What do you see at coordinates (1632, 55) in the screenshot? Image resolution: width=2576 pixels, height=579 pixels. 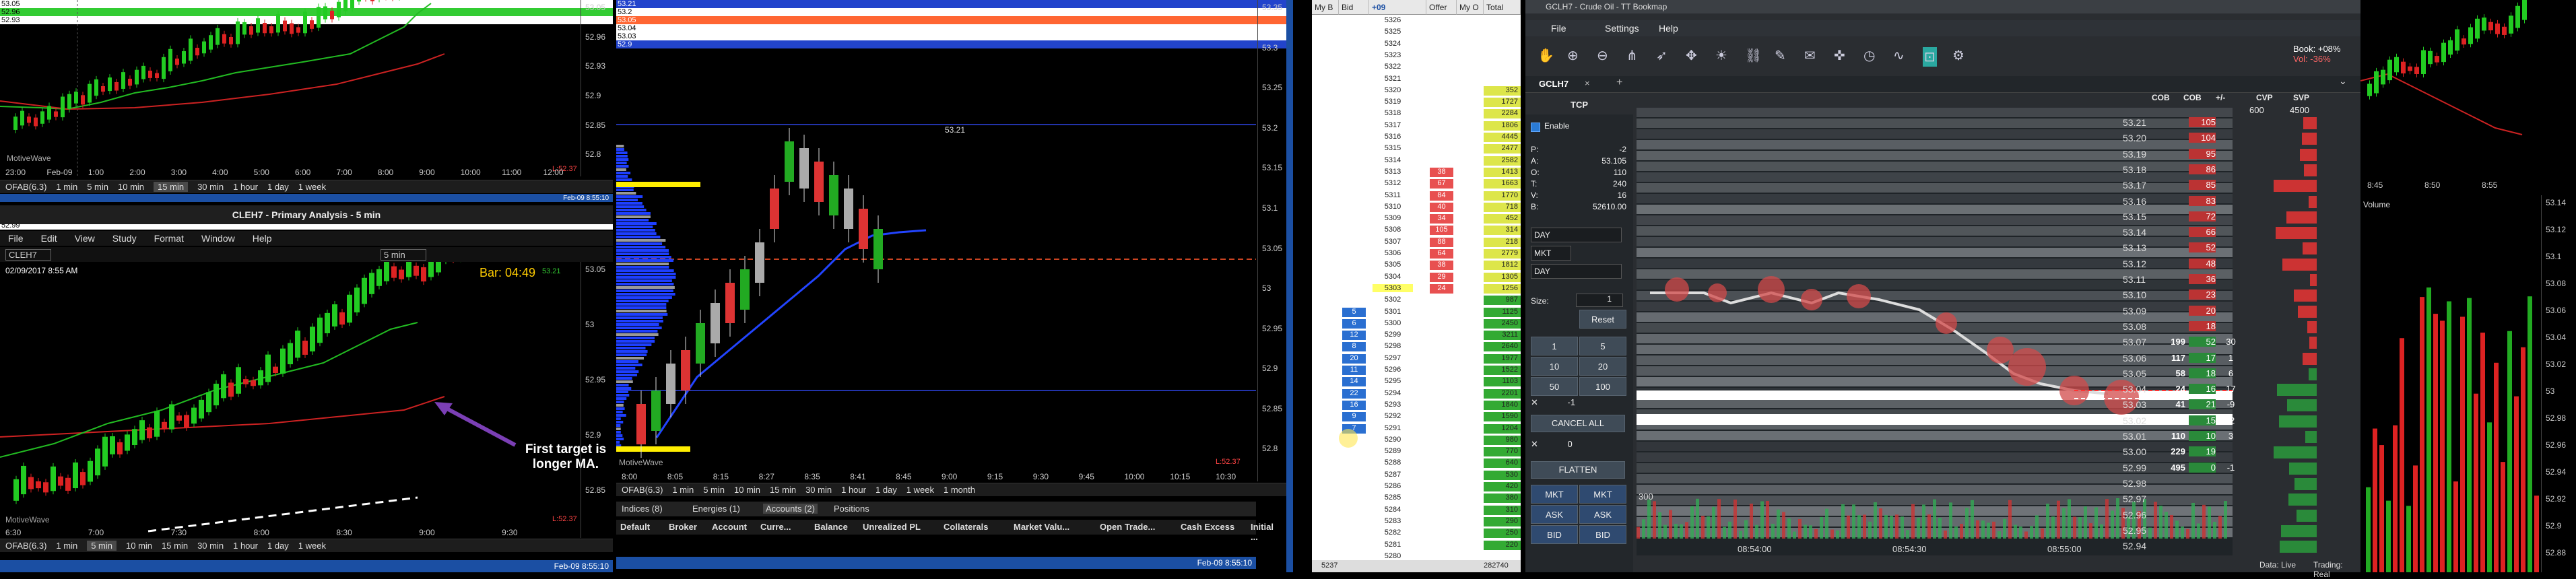 I see `share-icon: ⋔` at bounding box center [1632, 55].